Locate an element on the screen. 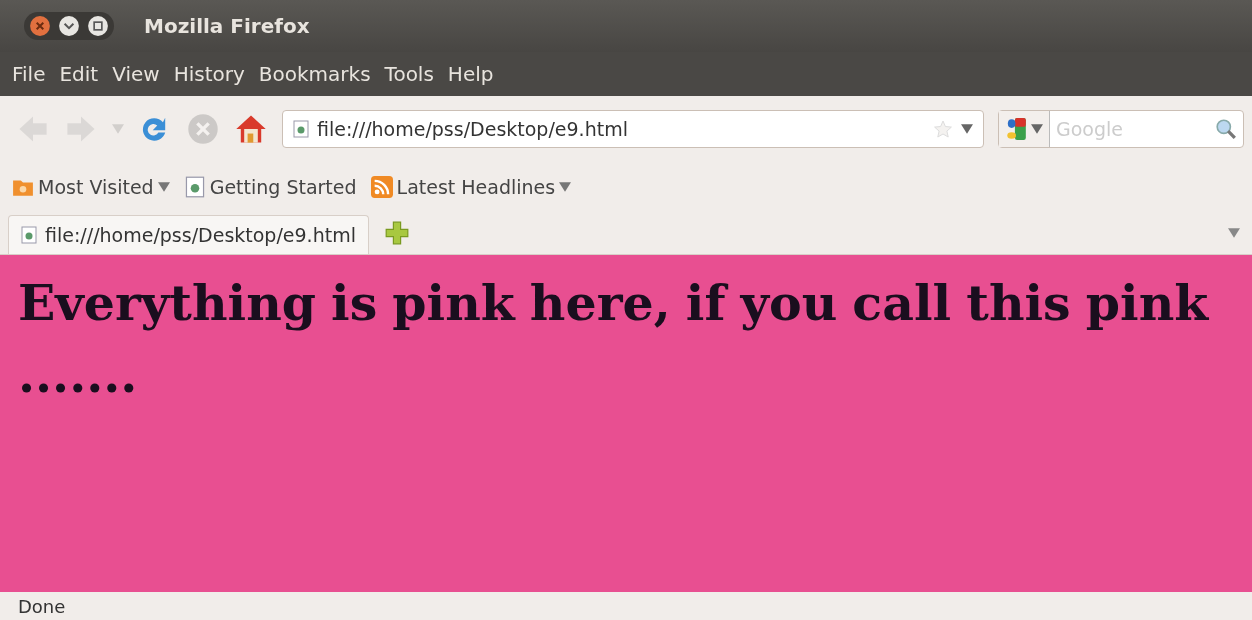 The height and width of the screenshot is (620, 1252). menu-item: Bookmarks is located at coordinates (314, 74).